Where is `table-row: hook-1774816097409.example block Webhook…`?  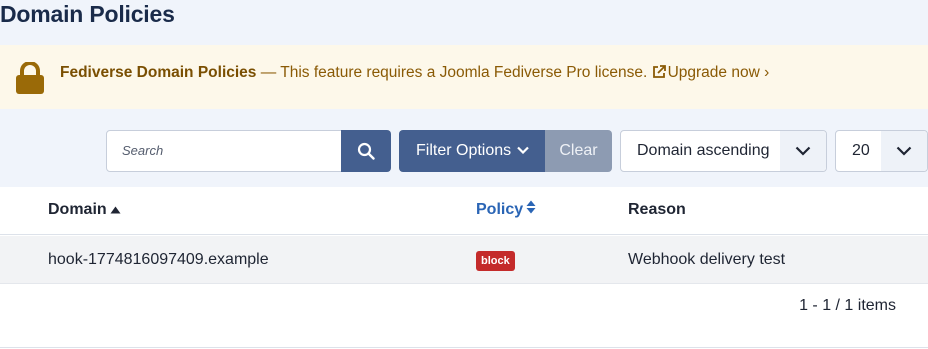
table-row: hook-1774816097409.example block Webhook… is located at coordinates (464, 260).